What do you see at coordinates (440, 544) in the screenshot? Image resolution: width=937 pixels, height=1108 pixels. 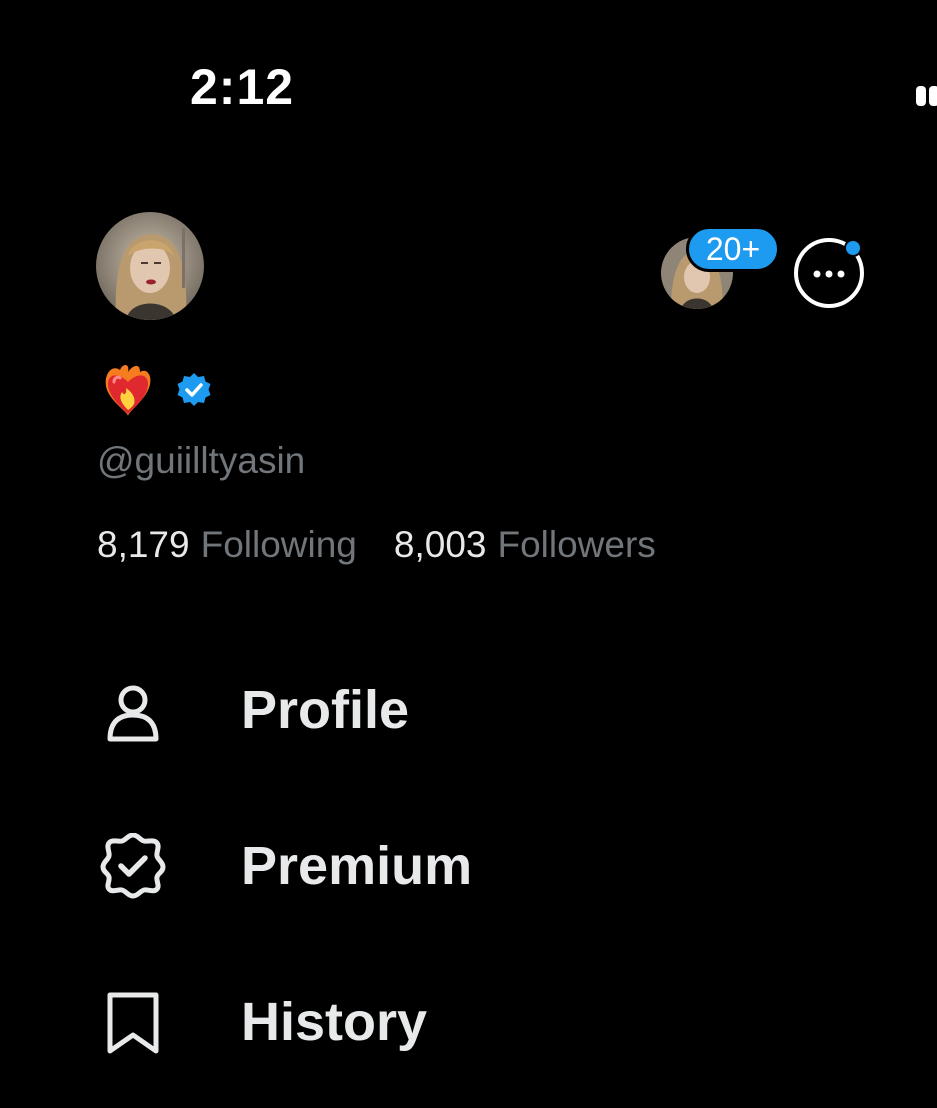 I see `followers-count: 8,003` at bounding box center [440, 544].